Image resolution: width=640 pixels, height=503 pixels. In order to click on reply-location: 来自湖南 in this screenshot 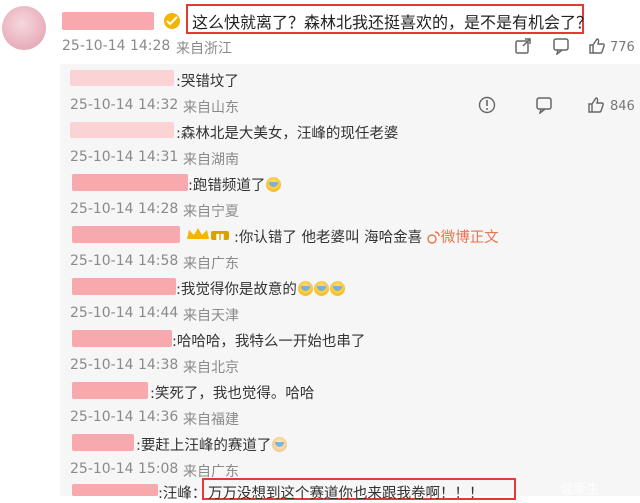, I will do `click(211, 160)`.